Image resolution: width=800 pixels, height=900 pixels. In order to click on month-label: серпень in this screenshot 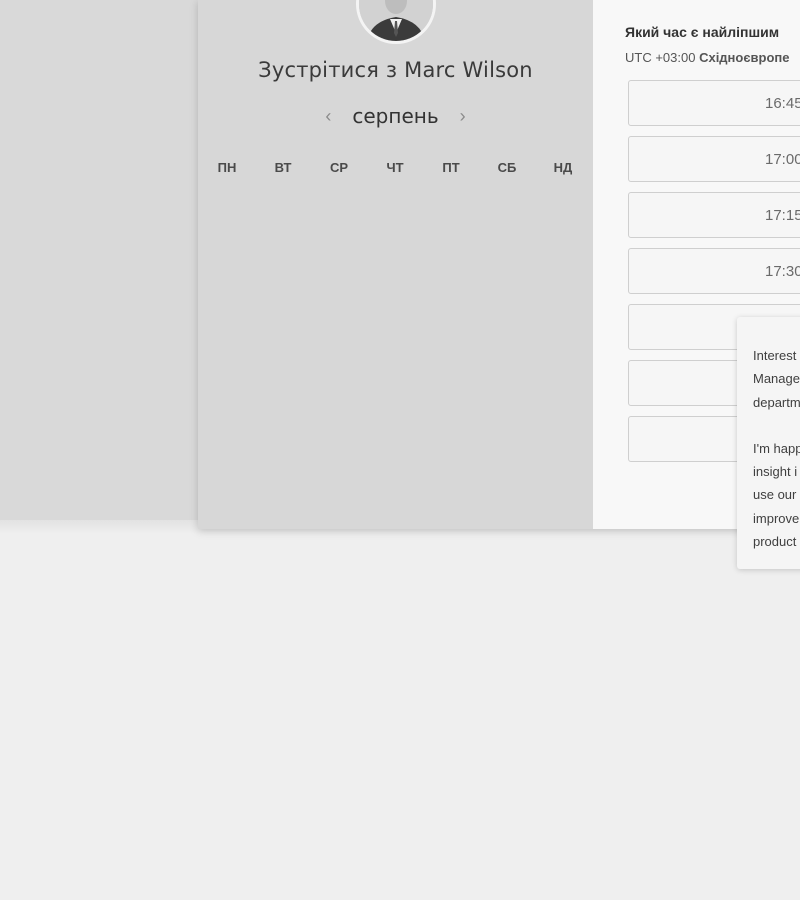, I will do `click(395, 116)`.